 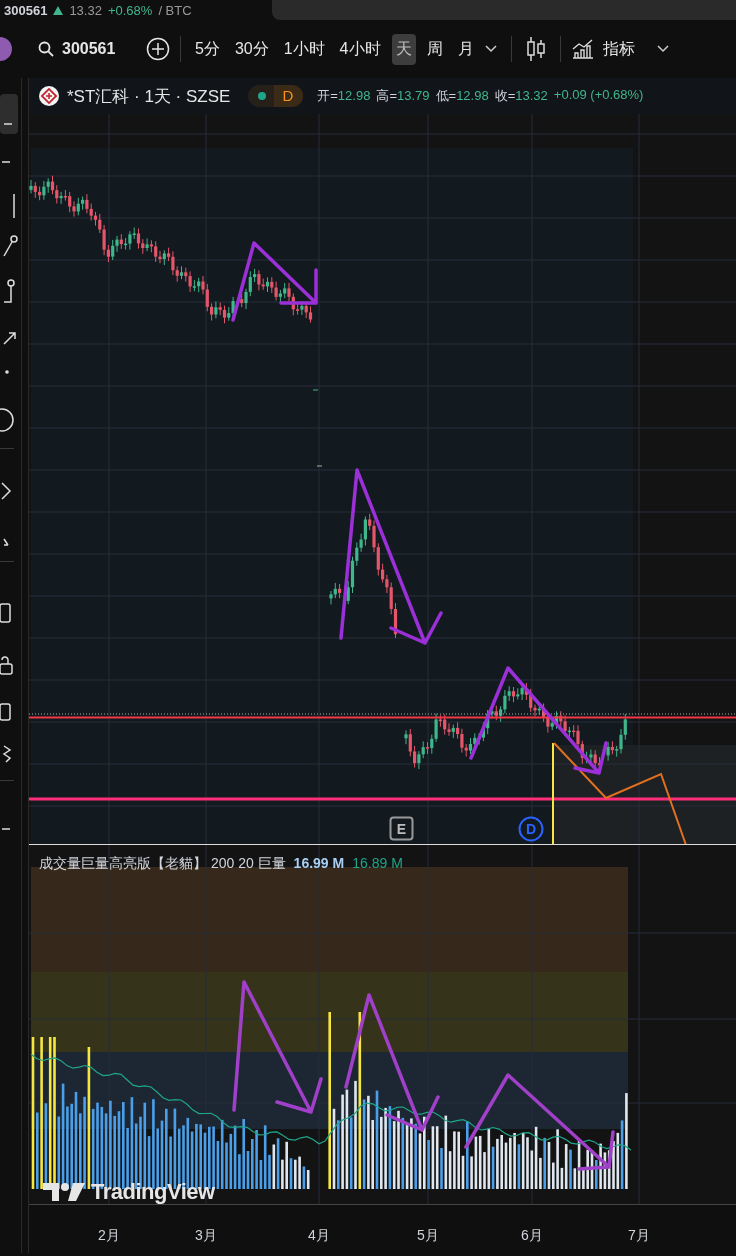 I want to click on indicators-button: 指标, so click(x=602, y=49).